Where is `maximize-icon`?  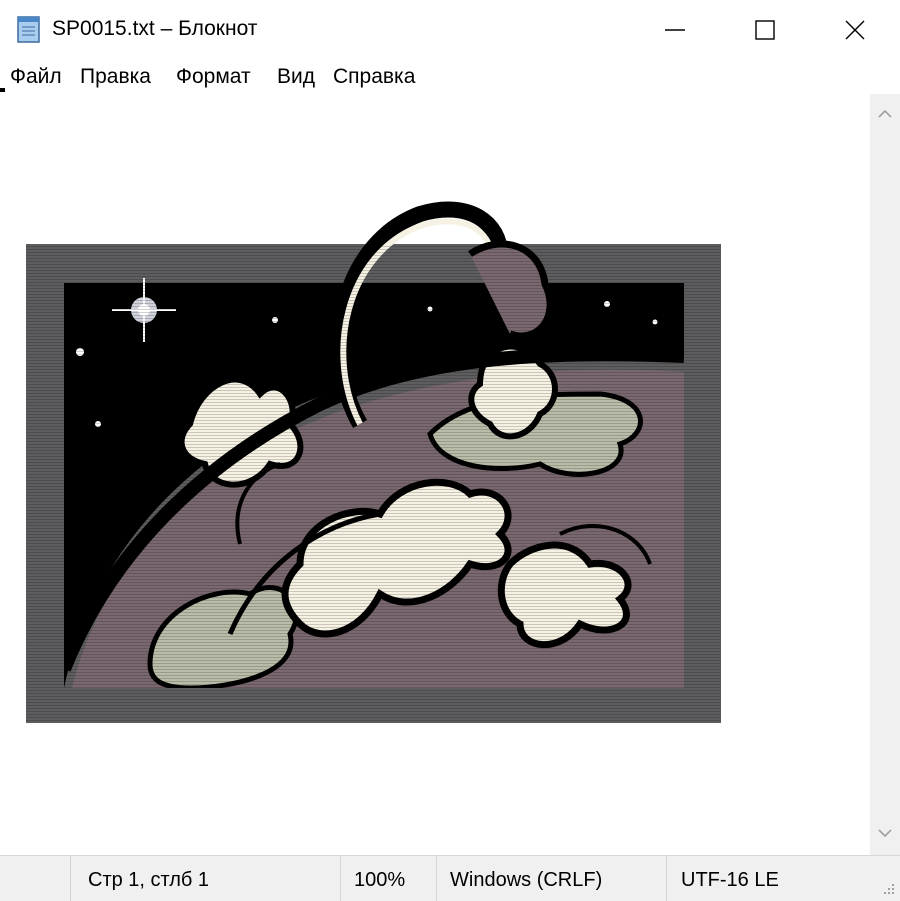
maximize-icon is located at coordinates (765, 30).